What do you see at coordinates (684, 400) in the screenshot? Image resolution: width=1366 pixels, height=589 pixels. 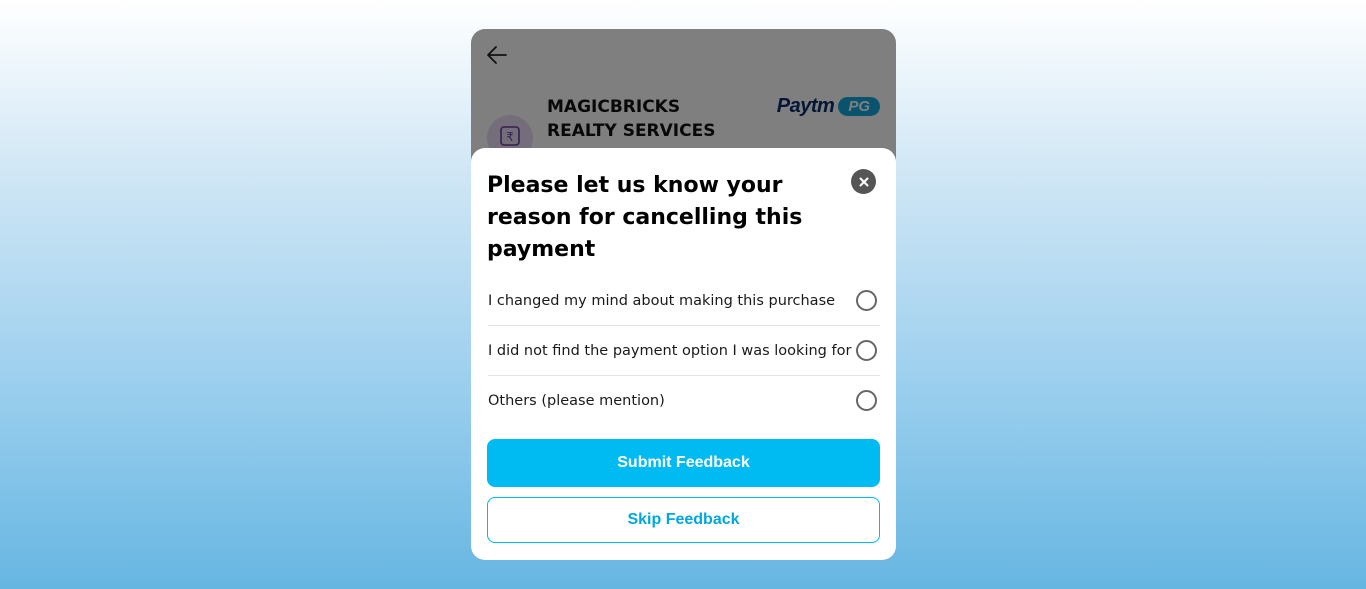 I see `reason-option: Others (please mention)` at bounding box center [684, 400].